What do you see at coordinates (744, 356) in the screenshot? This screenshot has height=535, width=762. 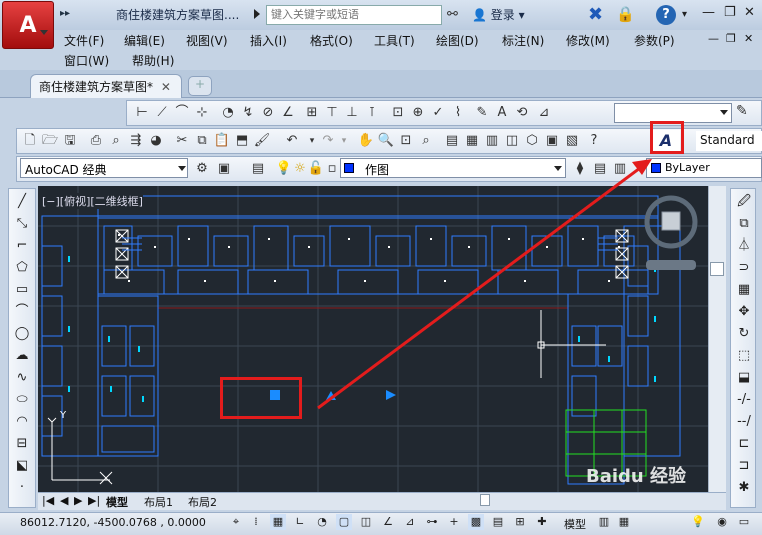 I see `scale-icon: ⬚` at bounding box center [744, 356].